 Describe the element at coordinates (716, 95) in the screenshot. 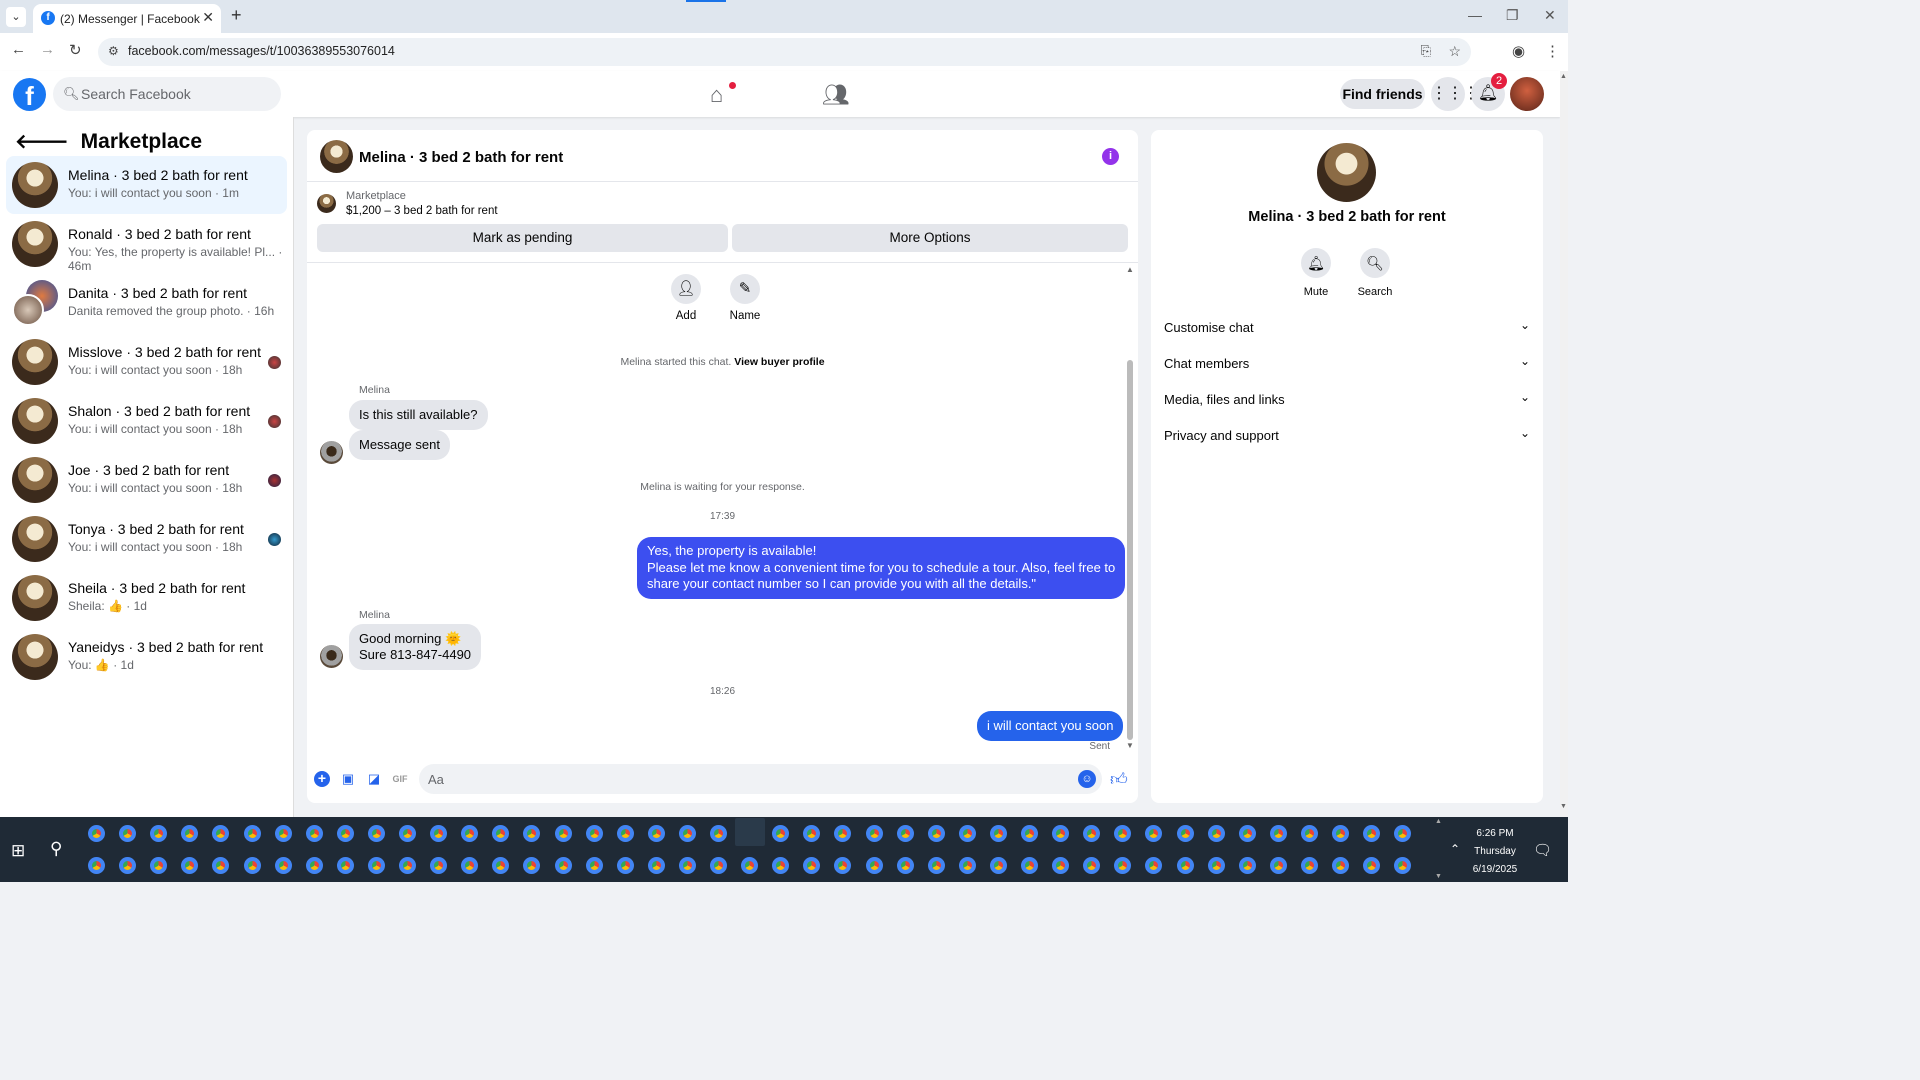

I see `home-icon: ⌂` at that location.